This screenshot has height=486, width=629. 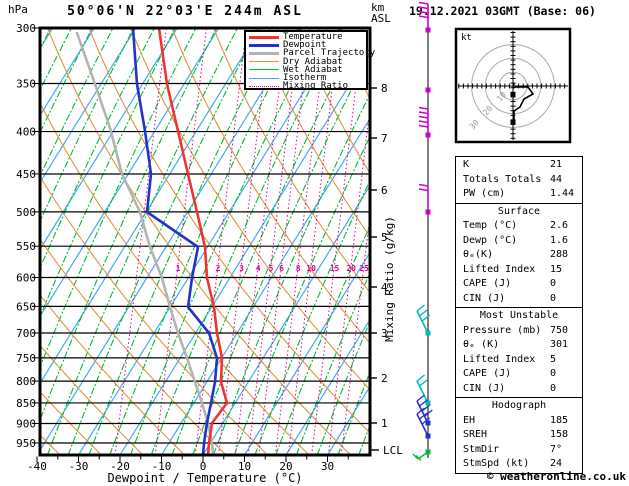 What do you see at coordinates (556, 164) in the screenshot?
I see `table-row-value: 21` at bounding box center [556, 164].